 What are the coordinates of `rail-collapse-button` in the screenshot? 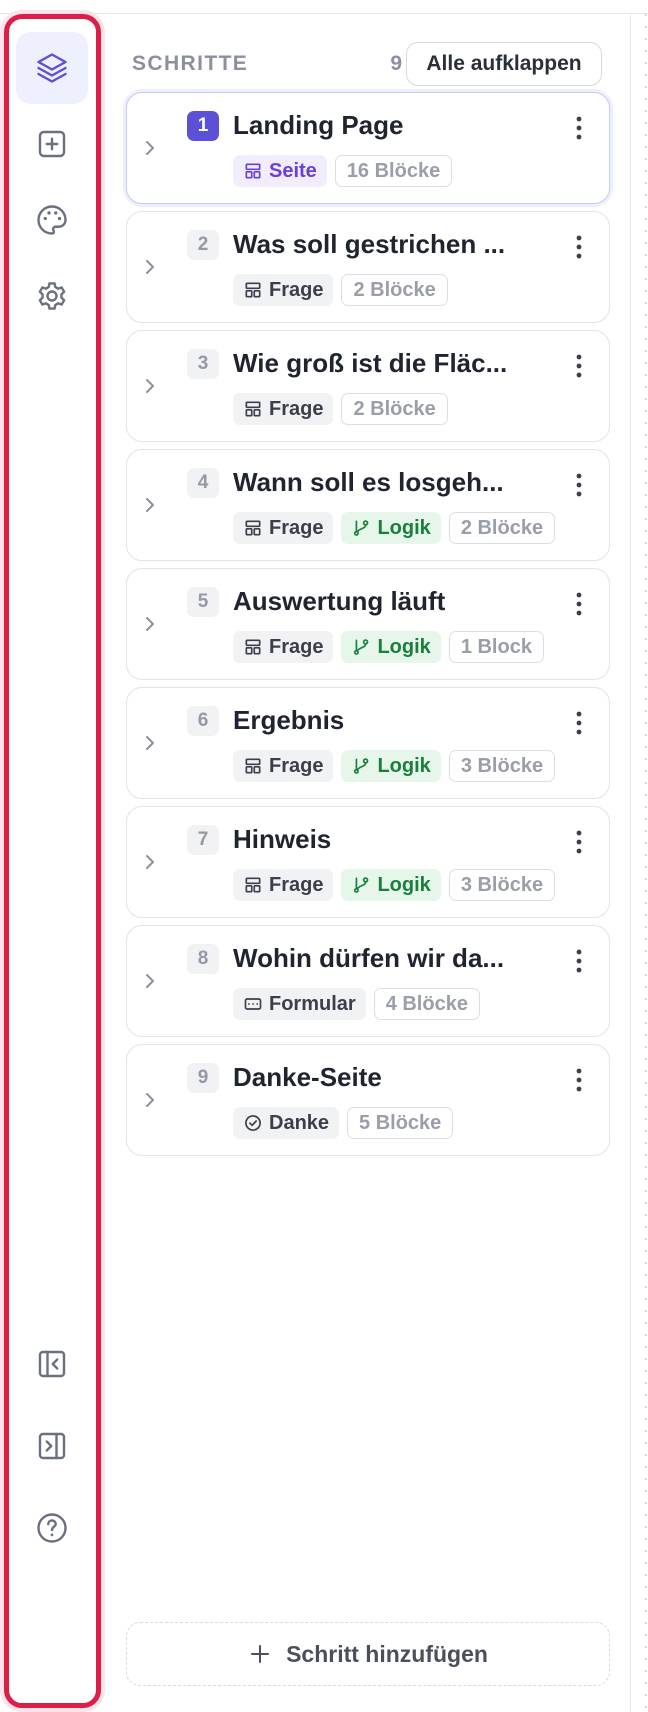 It's located at (52, 1364).